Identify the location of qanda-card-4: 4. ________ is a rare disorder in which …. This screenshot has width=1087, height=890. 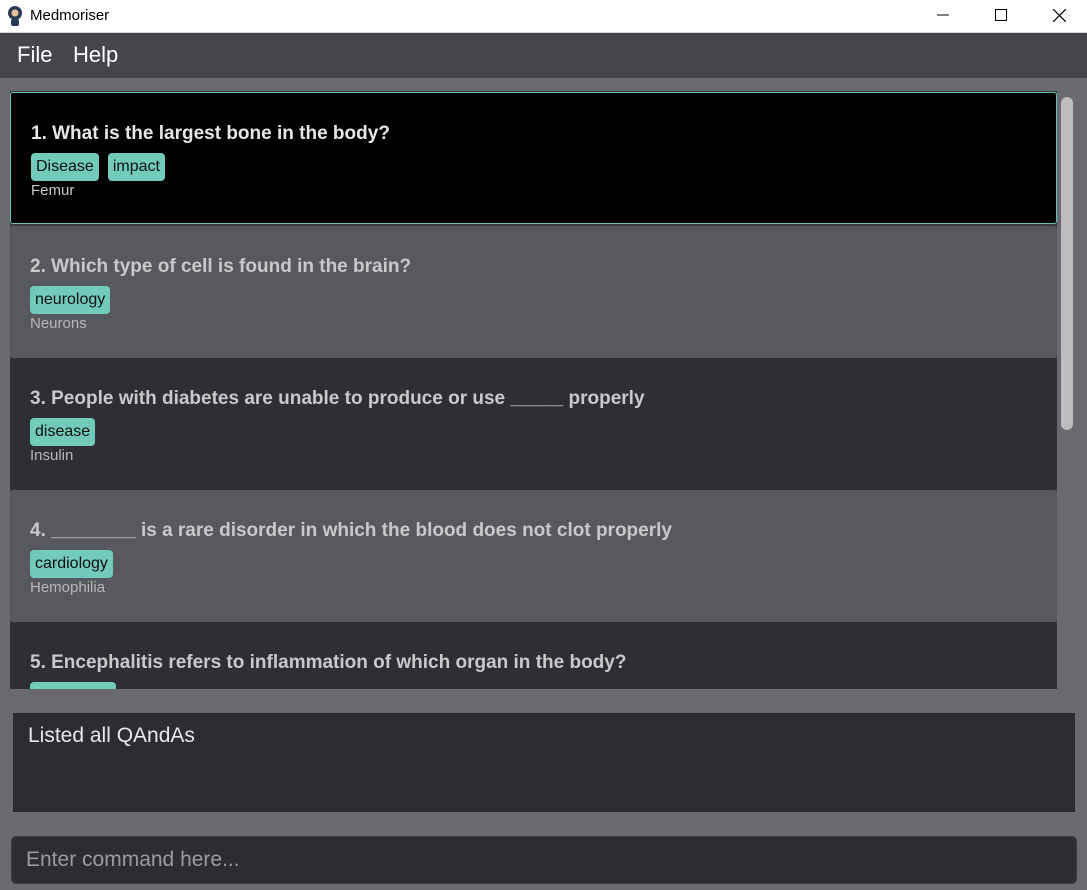
(533, 556).